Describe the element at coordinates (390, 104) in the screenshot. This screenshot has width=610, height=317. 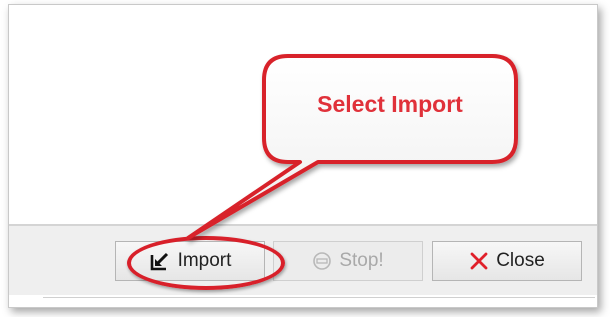
I see `callout-text: Select Import` at that location.